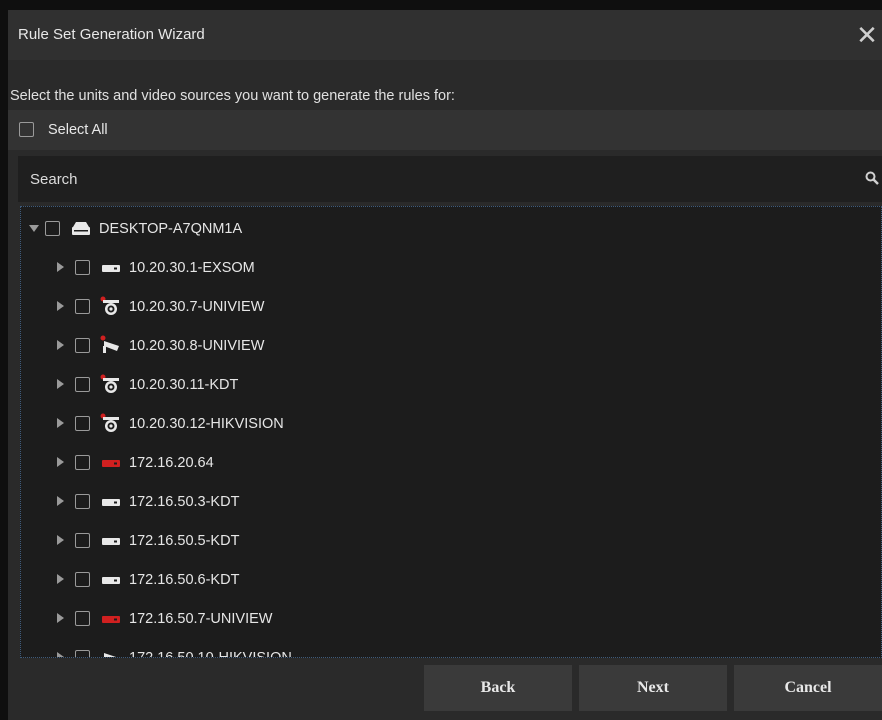  I want to click on tree-row: 10.20.30.1-EXSOM, so click(451, 269).